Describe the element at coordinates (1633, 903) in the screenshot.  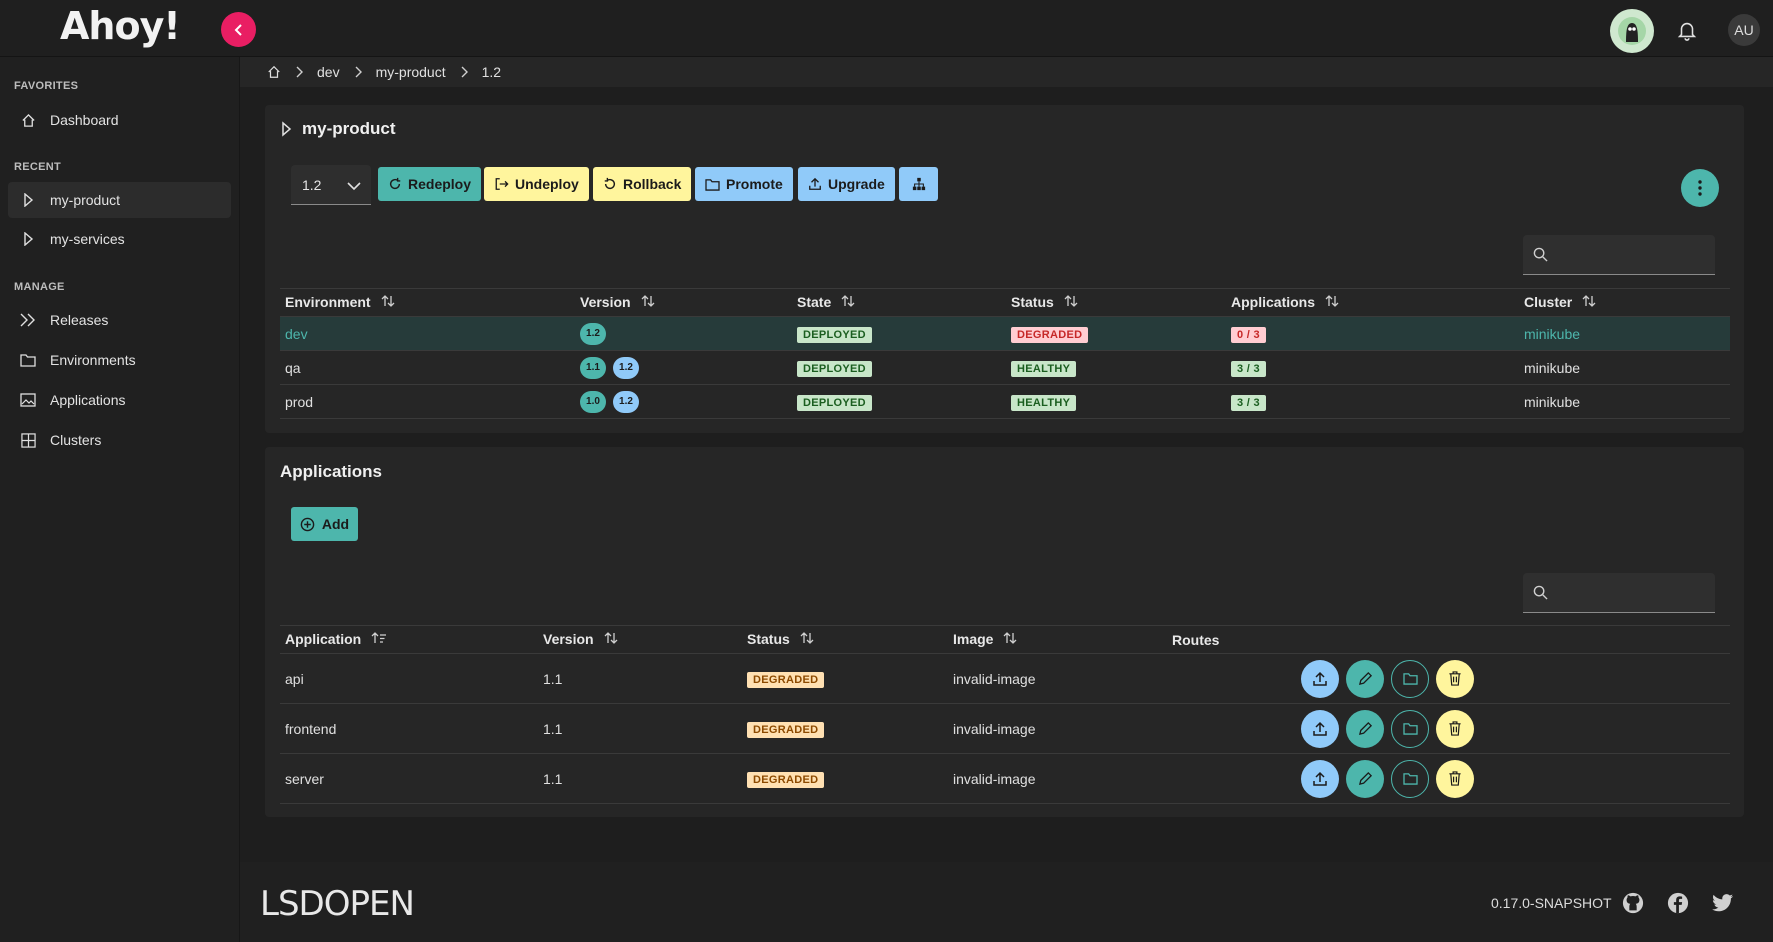
I see `github-link` at that location.